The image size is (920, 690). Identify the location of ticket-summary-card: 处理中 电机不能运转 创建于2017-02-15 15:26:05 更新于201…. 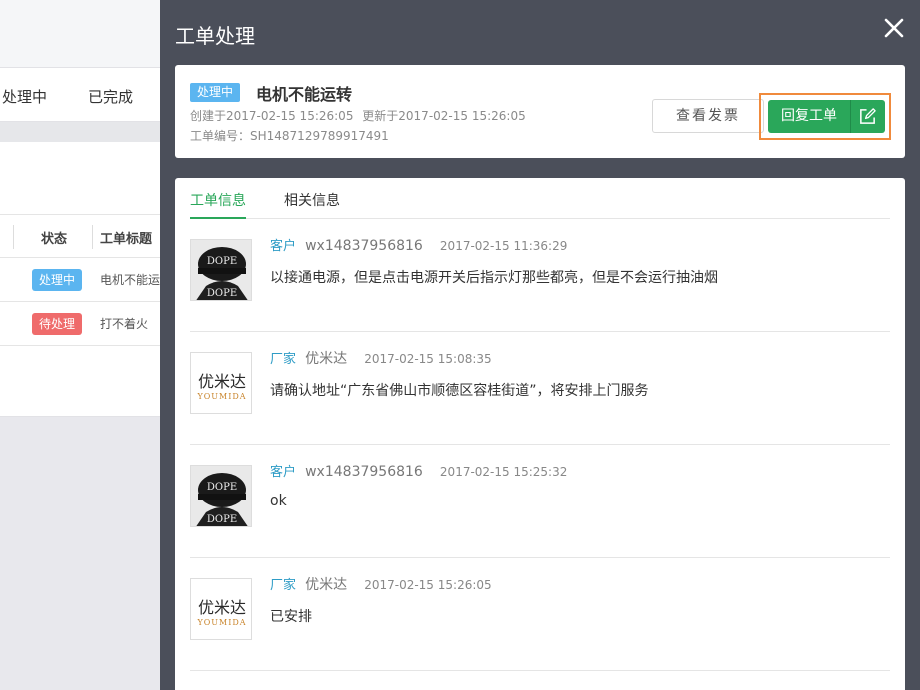
(540, 111).